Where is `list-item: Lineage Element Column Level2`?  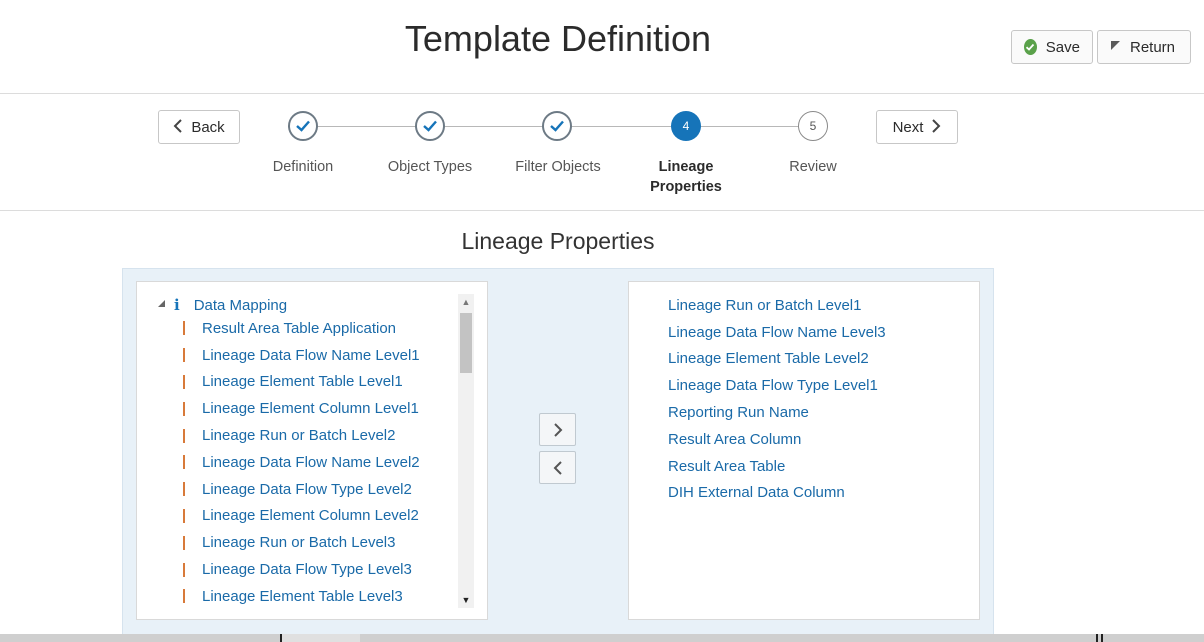 list-item: Lineage Element Column Level2 is located at coordinates (301, 516).